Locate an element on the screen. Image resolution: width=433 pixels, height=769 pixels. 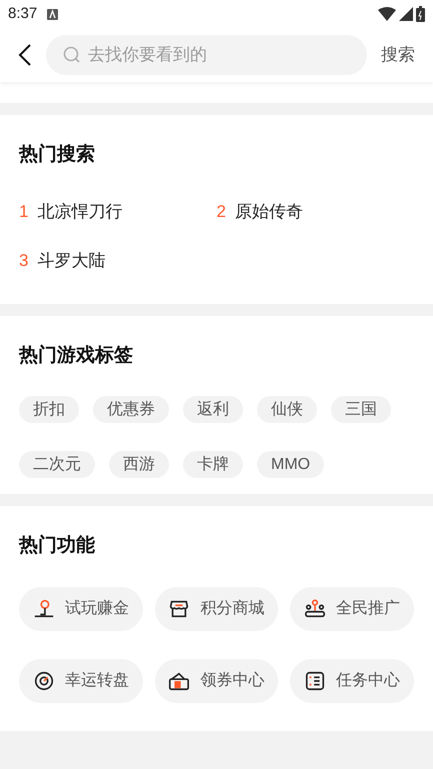
signal-icon is located at coordinates (406, 14).